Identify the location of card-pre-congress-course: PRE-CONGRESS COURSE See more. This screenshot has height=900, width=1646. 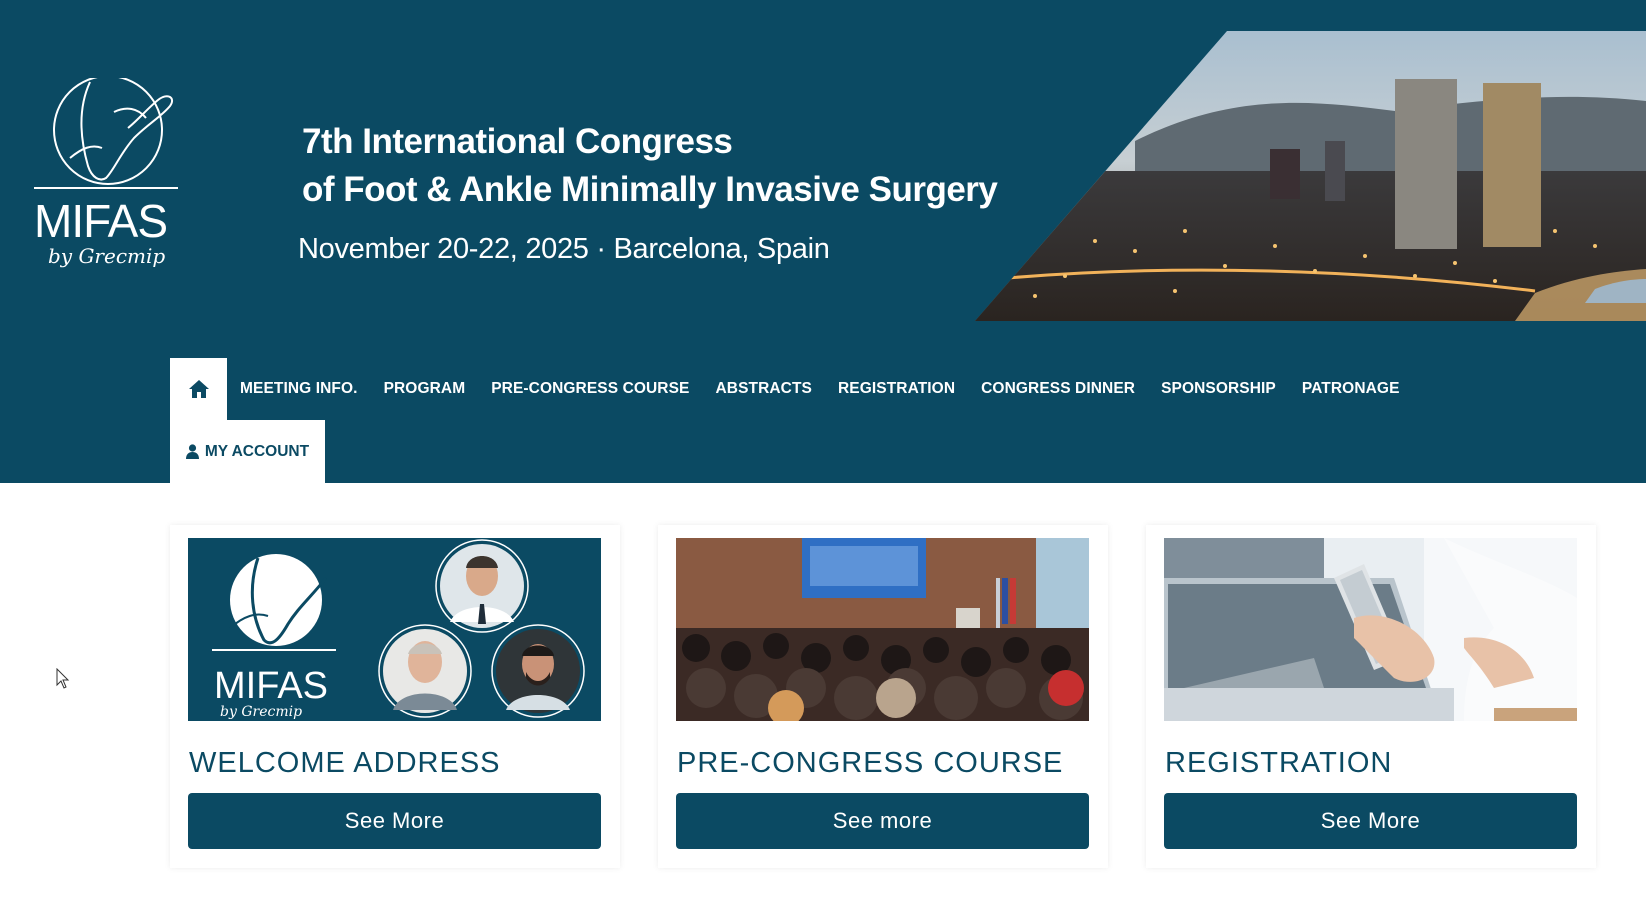
(883, 696).